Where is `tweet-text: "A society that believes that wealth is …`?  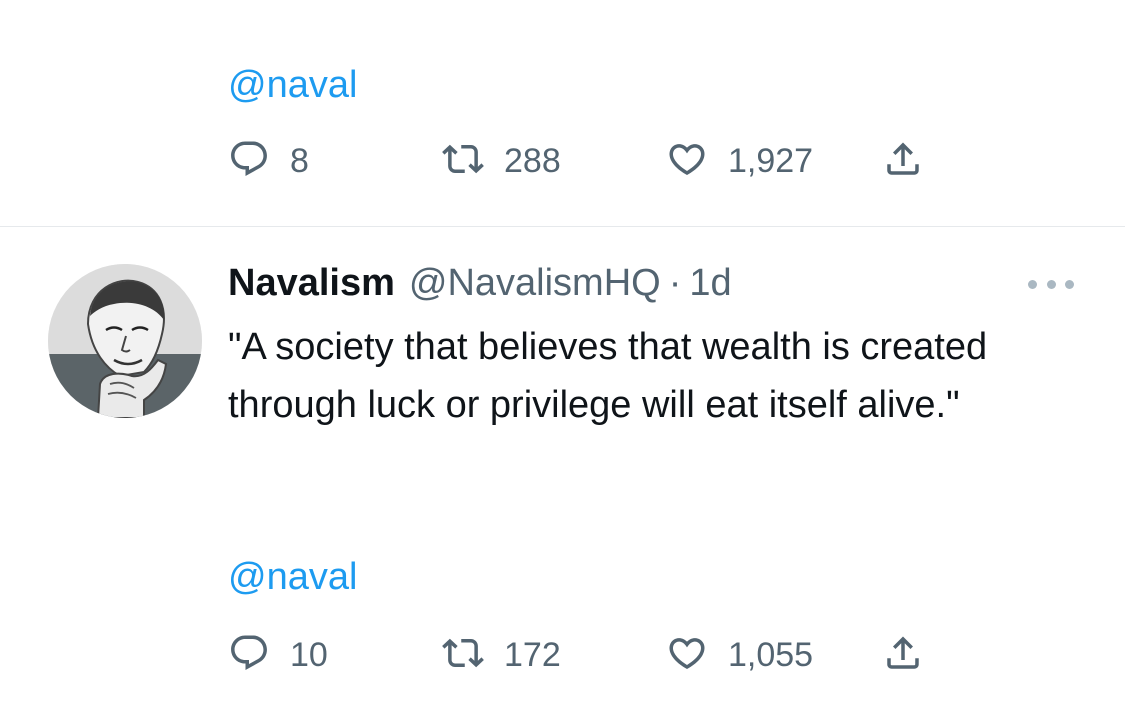
tweet-text: "A society that believes that wealth is … is located at coordinates (608, 376).